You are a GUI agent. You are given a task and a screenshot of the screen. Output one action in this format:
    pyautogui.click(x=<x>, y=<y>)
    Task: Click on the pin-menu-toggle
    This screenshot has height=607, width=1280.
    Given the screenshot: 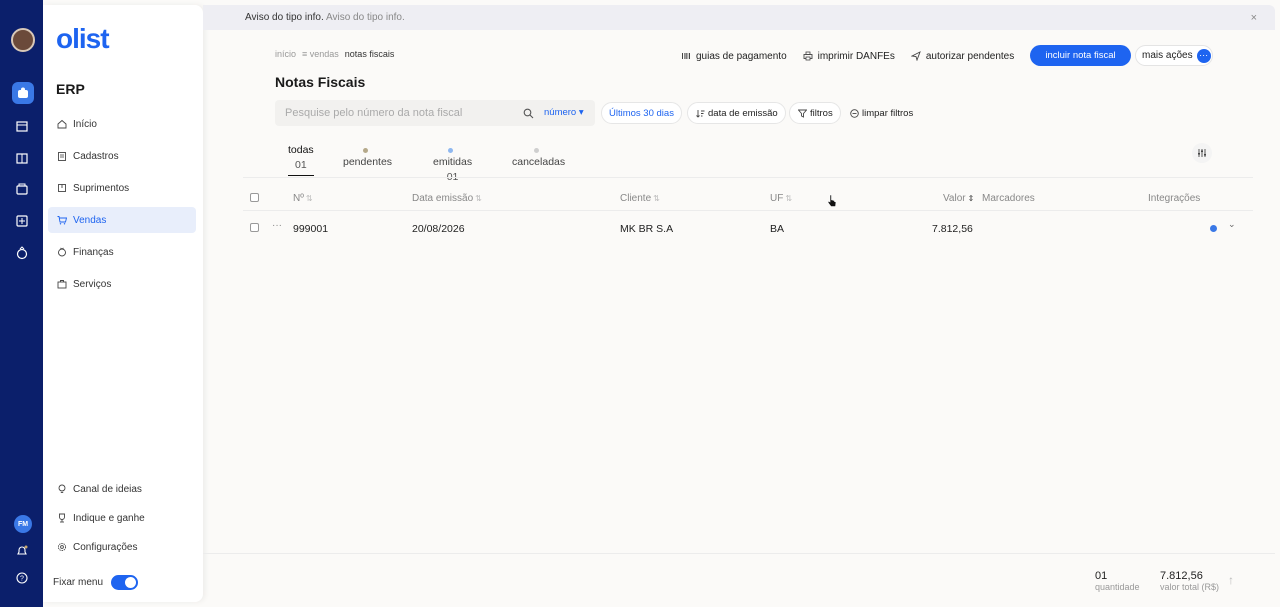 What is the action you would take?
    pyautogui.click(x=125, y=582)
    